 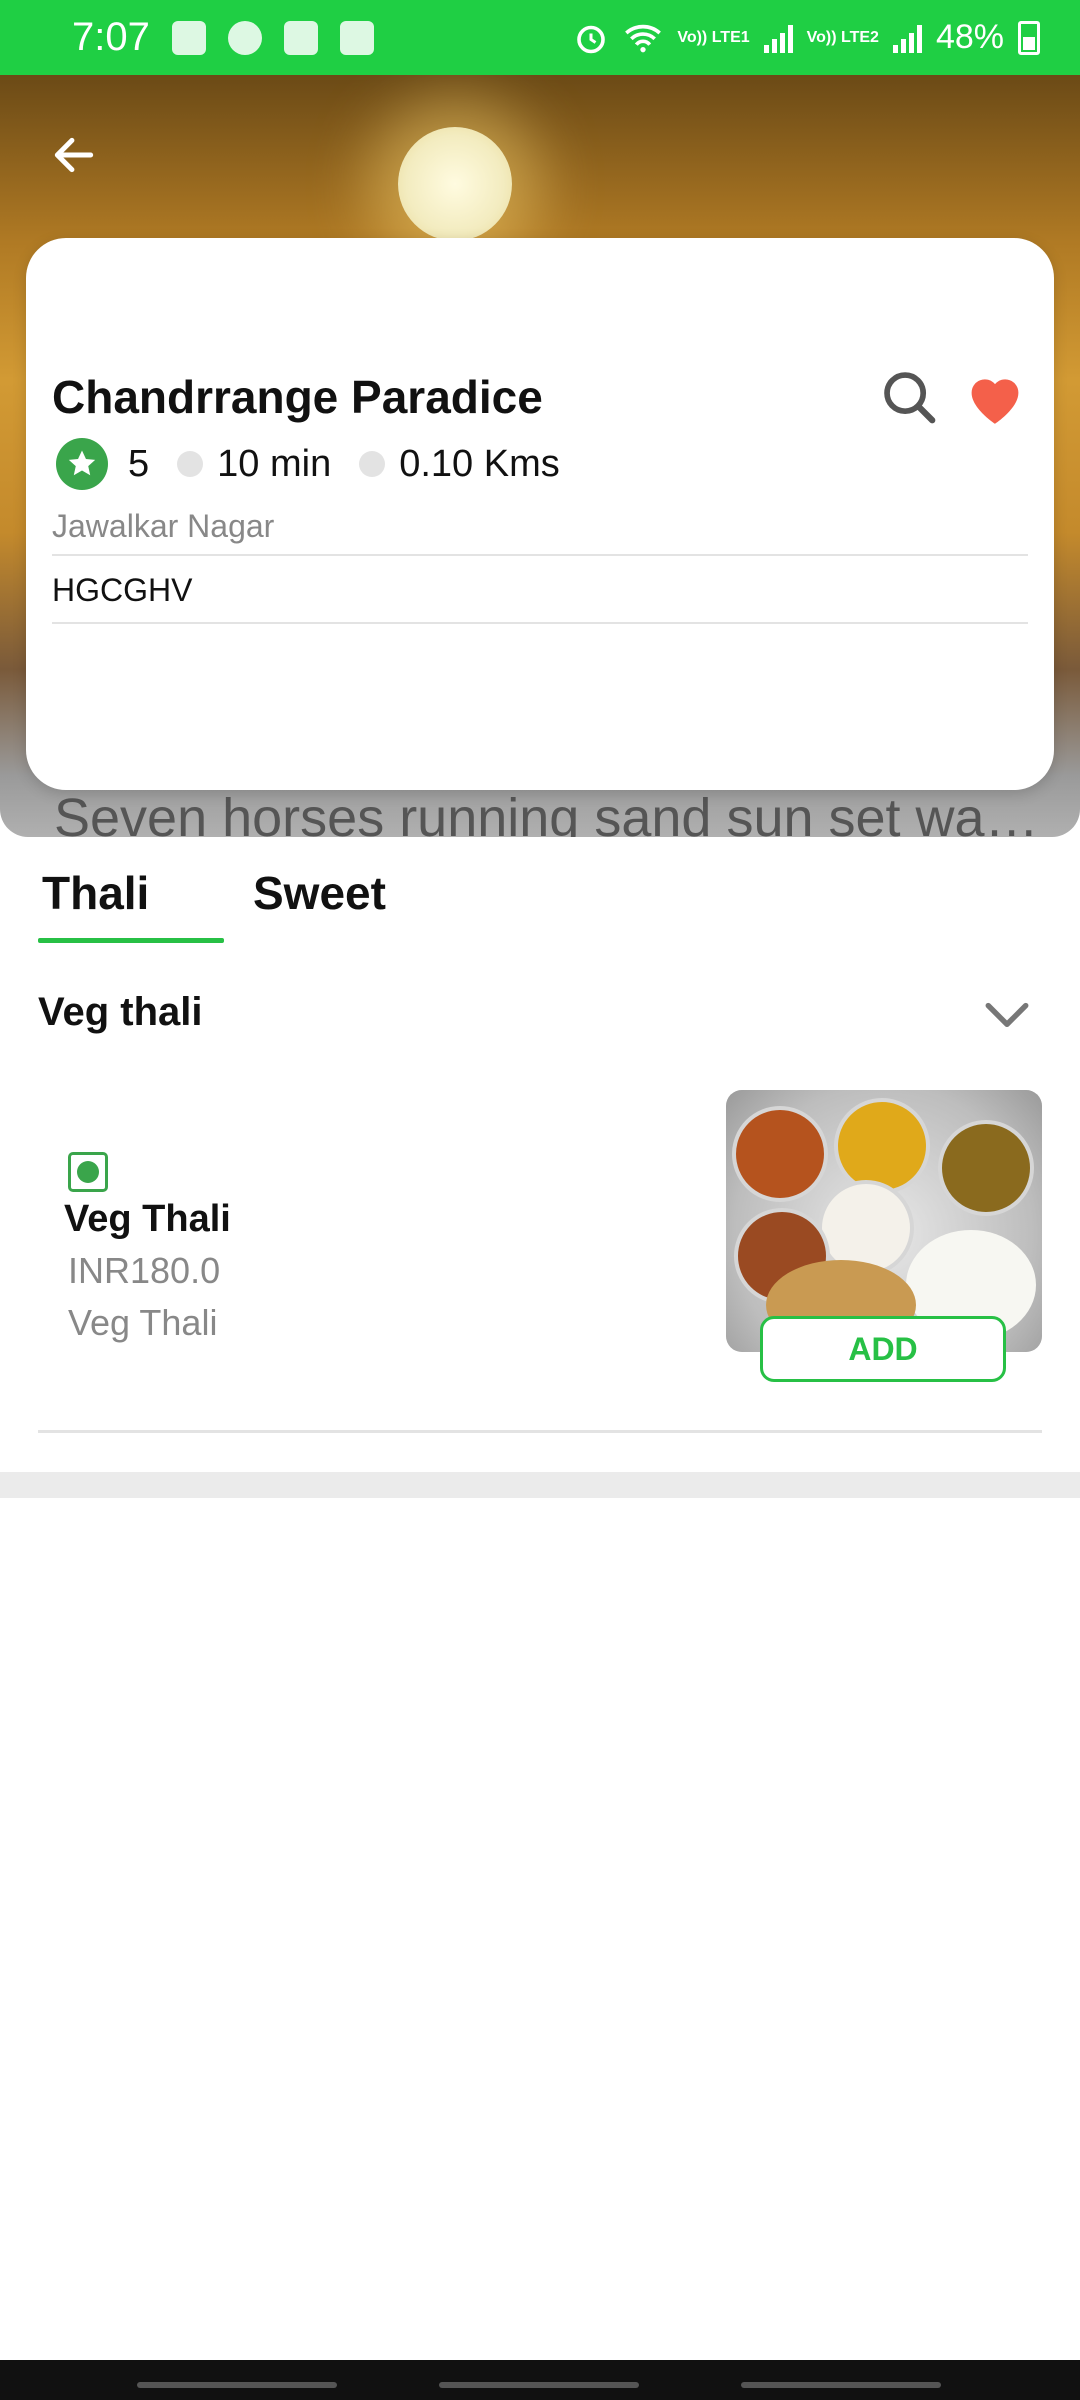 What do you see at coordinates (540, 37) in the screenshot?
I see `status-bar: 7:07 Vo)) LTE1 Vo)) LTE2 48%` at bounding box center [540, 37].